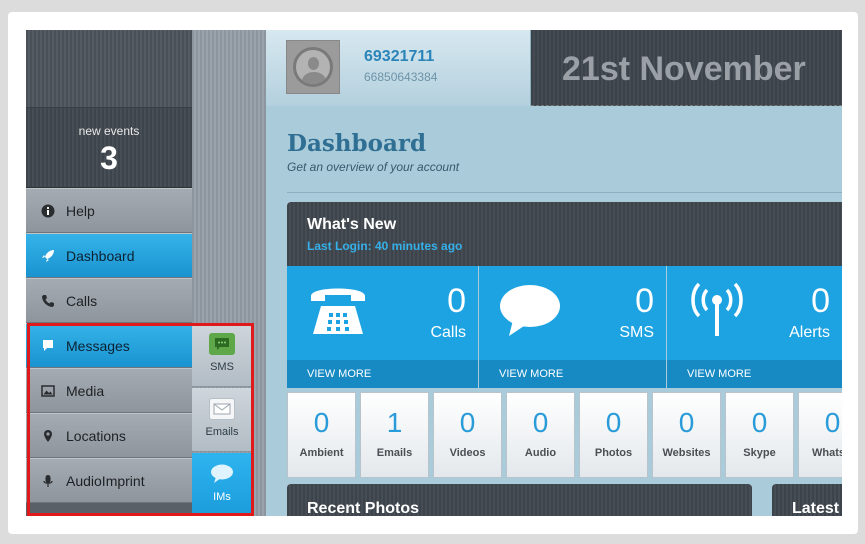 This screenshot has height=544, width=865. I want to click on new-events-count: 3, so click(109, 158).